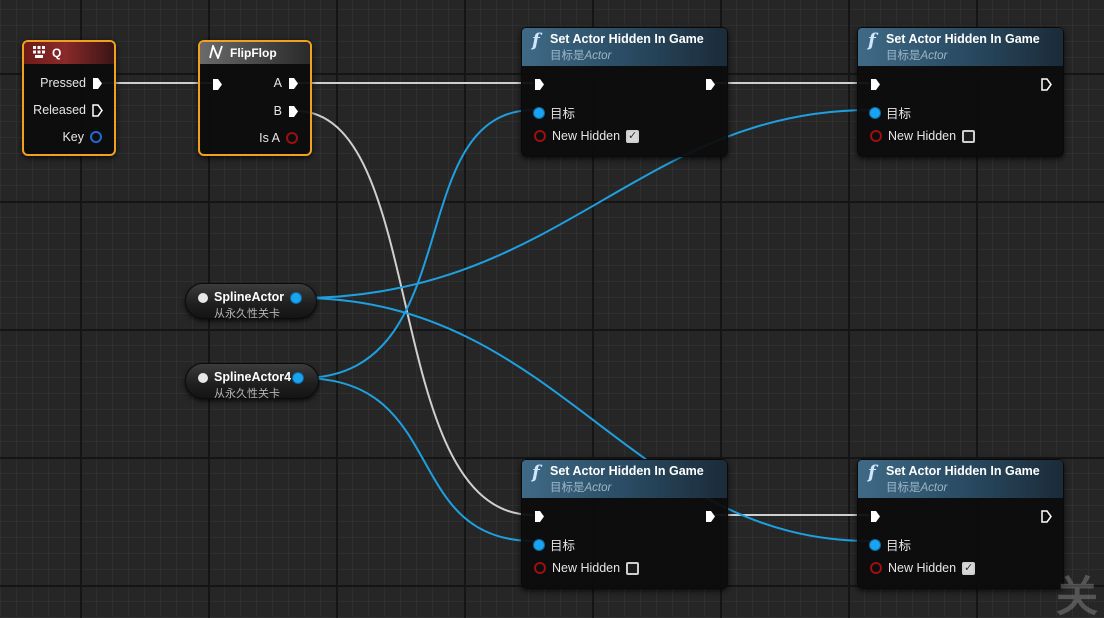 This screenshot has height=618, width=1104. What do you see at coordinates (217, 84) in the screenshot?
I see `exec-in-pin-flipflop` at bounding box center [217, 84].